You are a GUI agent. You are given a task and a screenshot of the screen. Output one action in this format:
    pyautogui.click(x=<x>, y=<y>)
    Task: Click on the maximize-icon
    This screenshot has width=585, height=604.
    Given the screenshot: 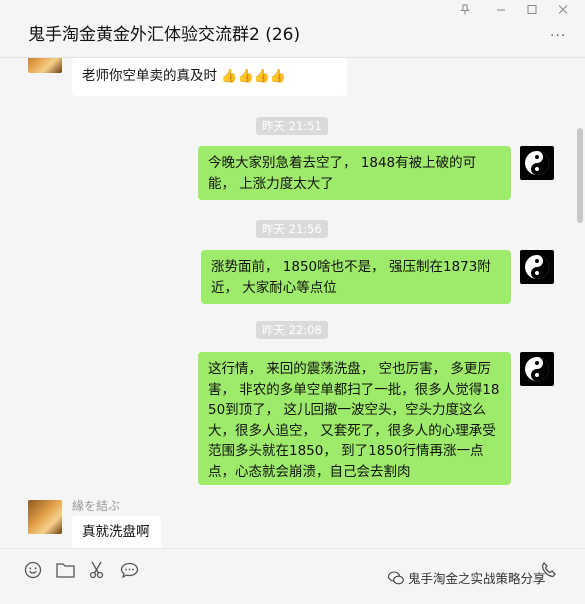 What is the action you would take?
    pyautogui.click(x=532, y=11)
    